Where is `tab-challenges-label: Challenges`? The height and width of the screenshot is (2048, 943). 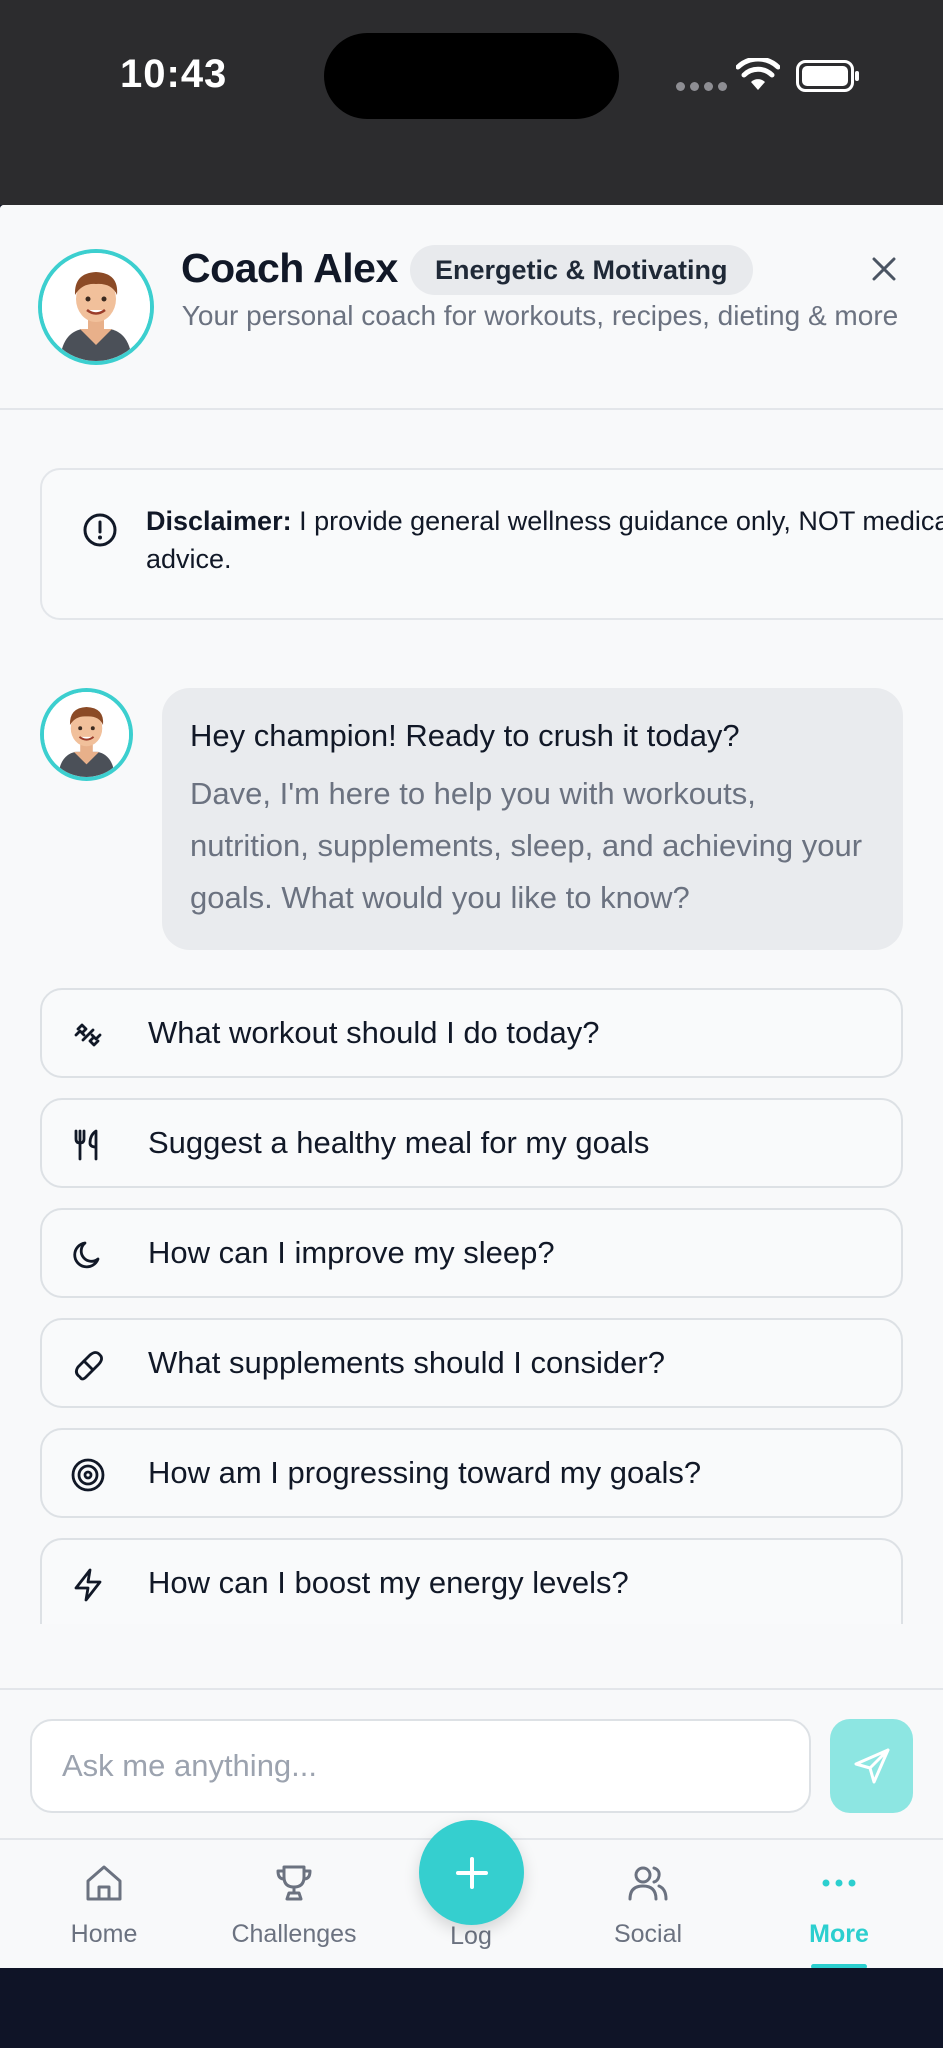 tab-challenges-label: Challenges is located at coordinates (294, 1934).